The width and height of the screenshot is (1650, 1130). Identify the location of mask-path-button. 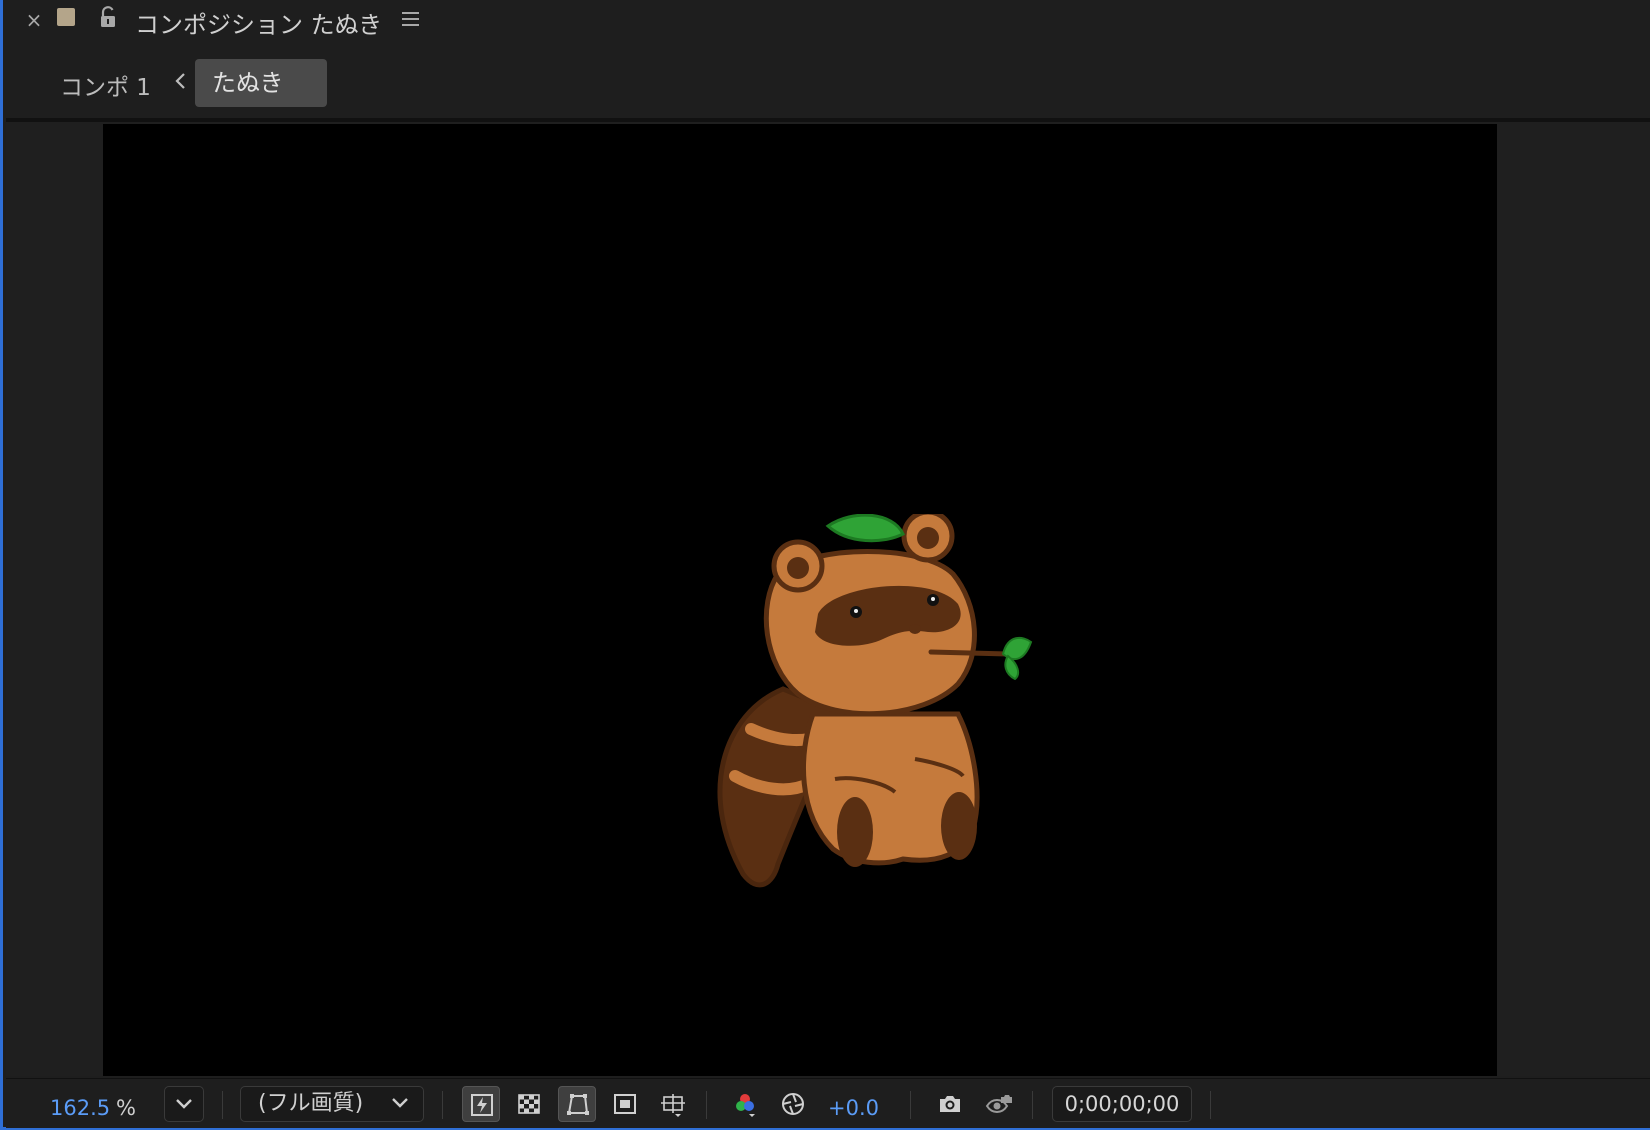
(577, 1104).